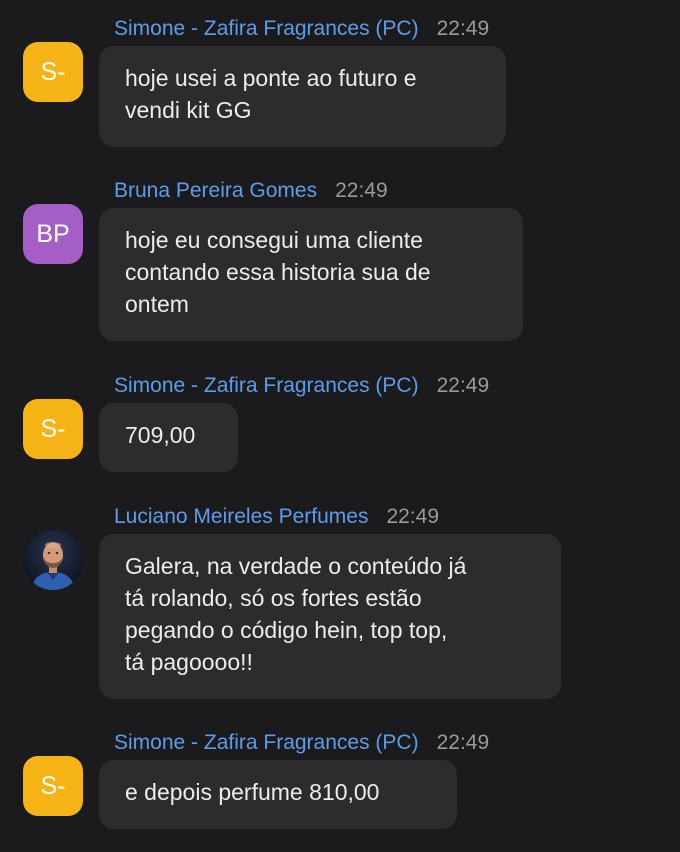 Image resolution: width=680 pixels, height=852 pixels. Describe the element at coordinates (189, 662) in the screenshot. I see `message-text-line: tá pagoooo!!` at that location.